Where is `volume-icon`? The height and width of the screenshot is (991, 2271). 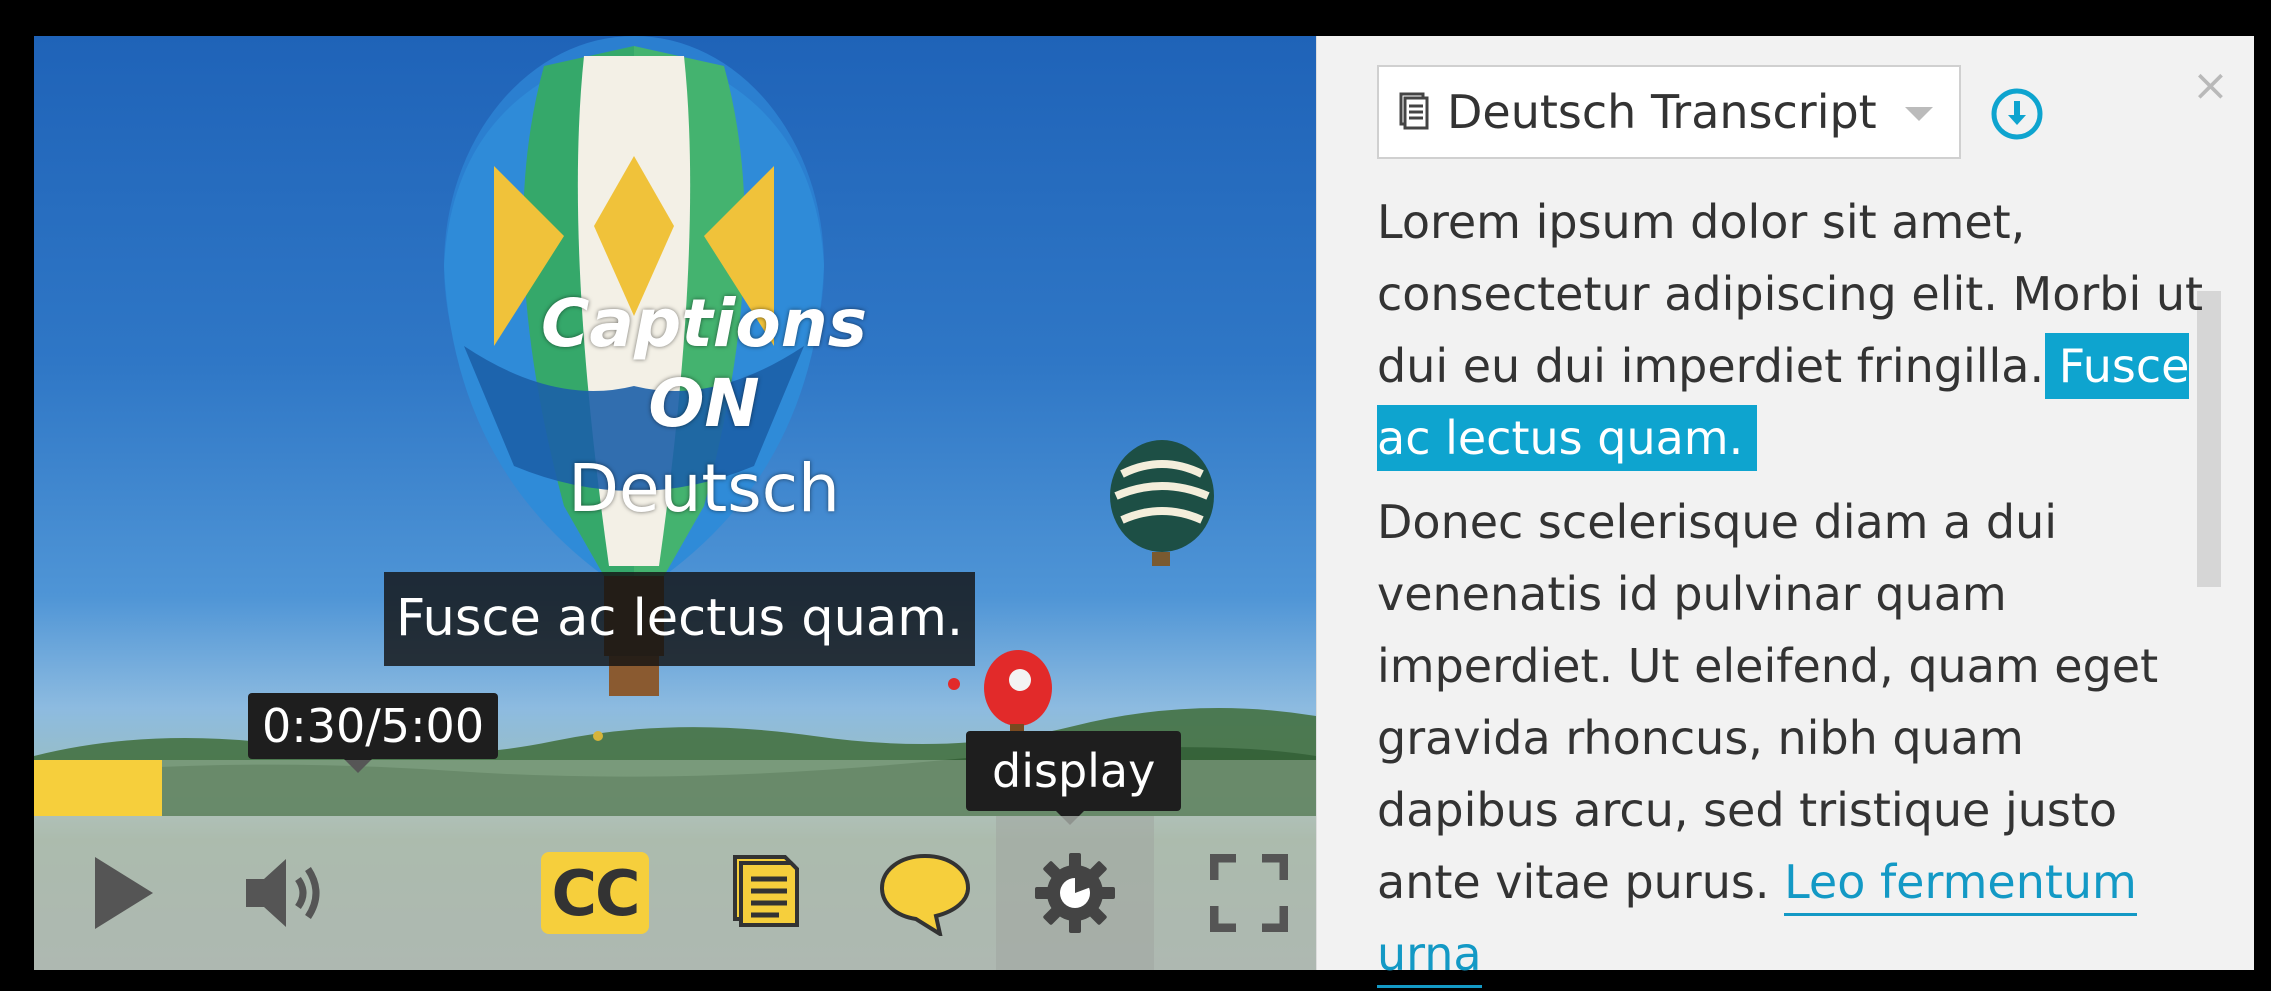 volume-icon is located at coordinates (283, 893).